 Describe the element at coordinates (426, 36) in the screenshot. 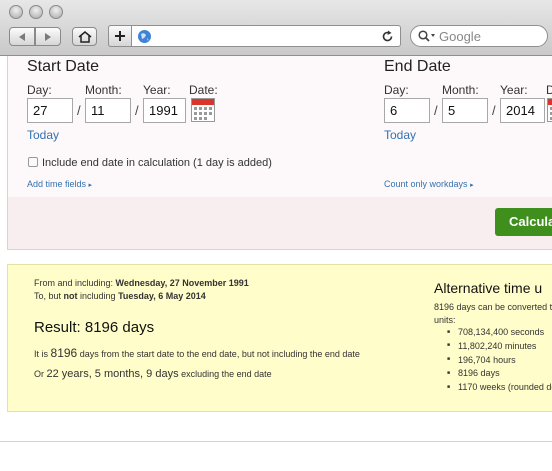

I see `search-icon` at that location.